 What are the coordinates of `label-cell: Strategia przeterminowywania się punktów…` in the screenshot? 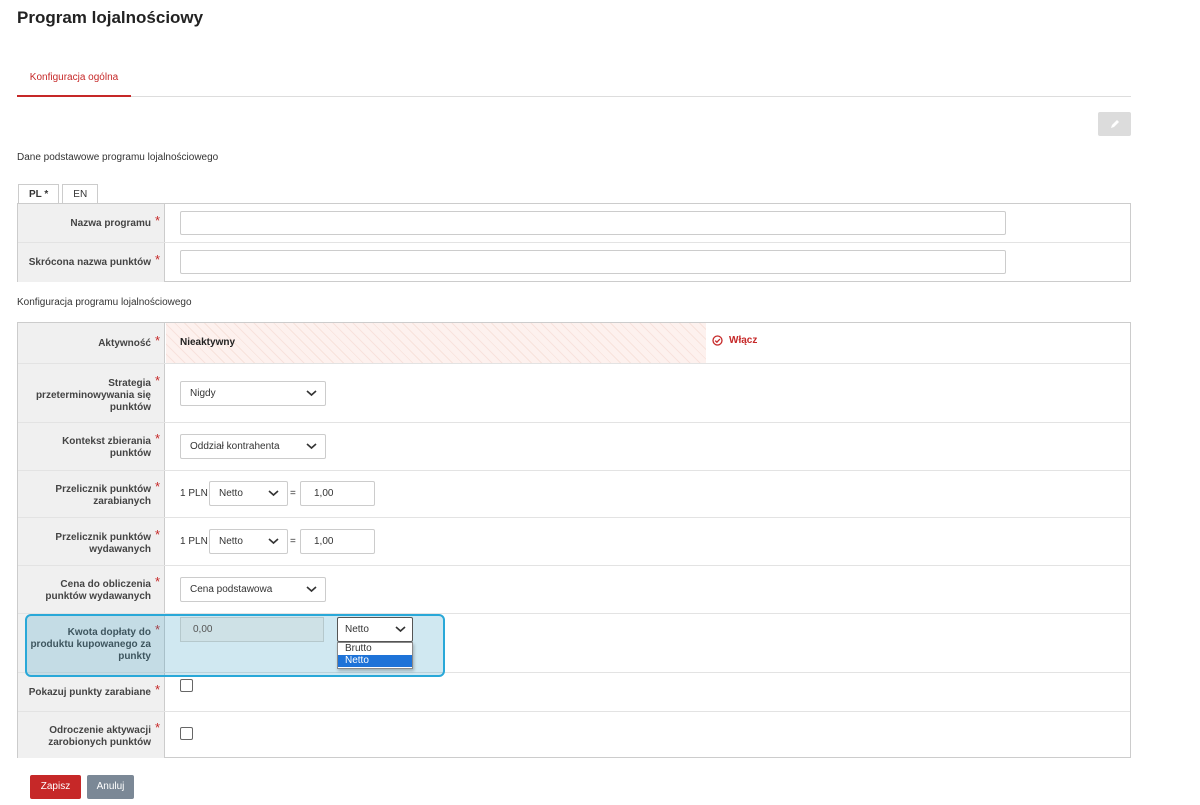 It's located at (91, 393).